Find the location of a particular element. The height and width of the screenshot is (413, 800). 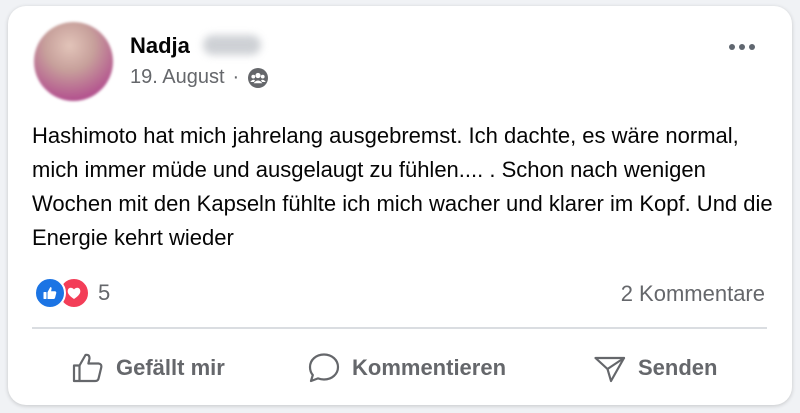

reaction-count: 5 is located at coordinates (104, 292).